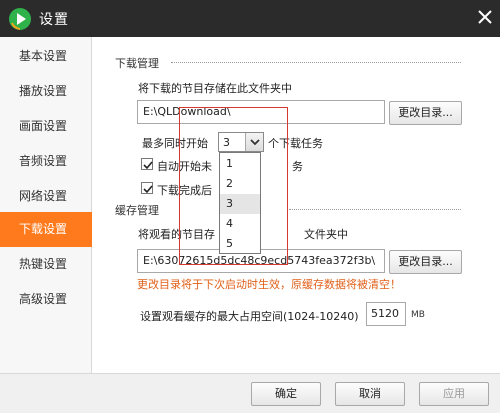 The image size is (500, 413). Describe the element at coordinates (137, 210) in the screenshot. I see `cache-section-title: 缓存管理` at that location.